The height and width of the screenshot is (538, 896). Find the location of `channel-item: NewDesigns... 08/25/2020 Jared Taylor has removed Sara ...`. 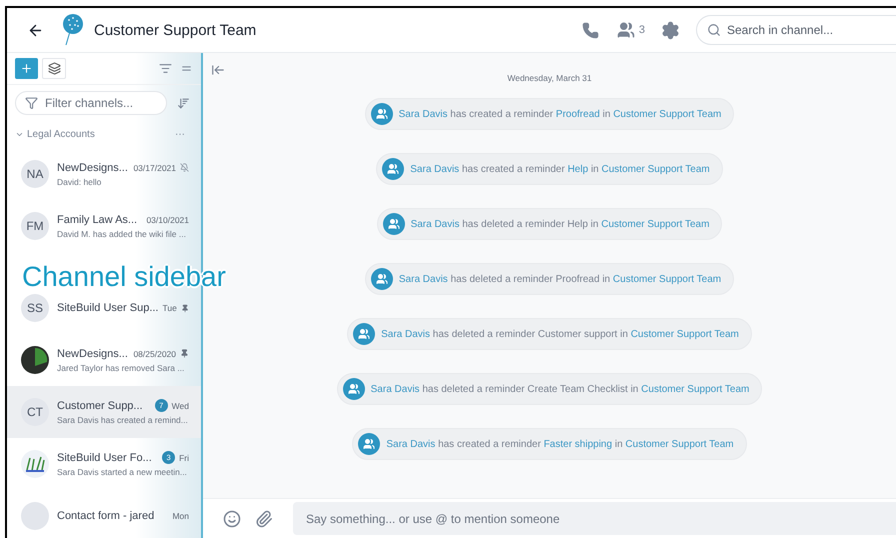

channel-item: NewDesigns... 08/25/2020 Jared Taylor has removed Sara ... is located at coordinates (104, 360).